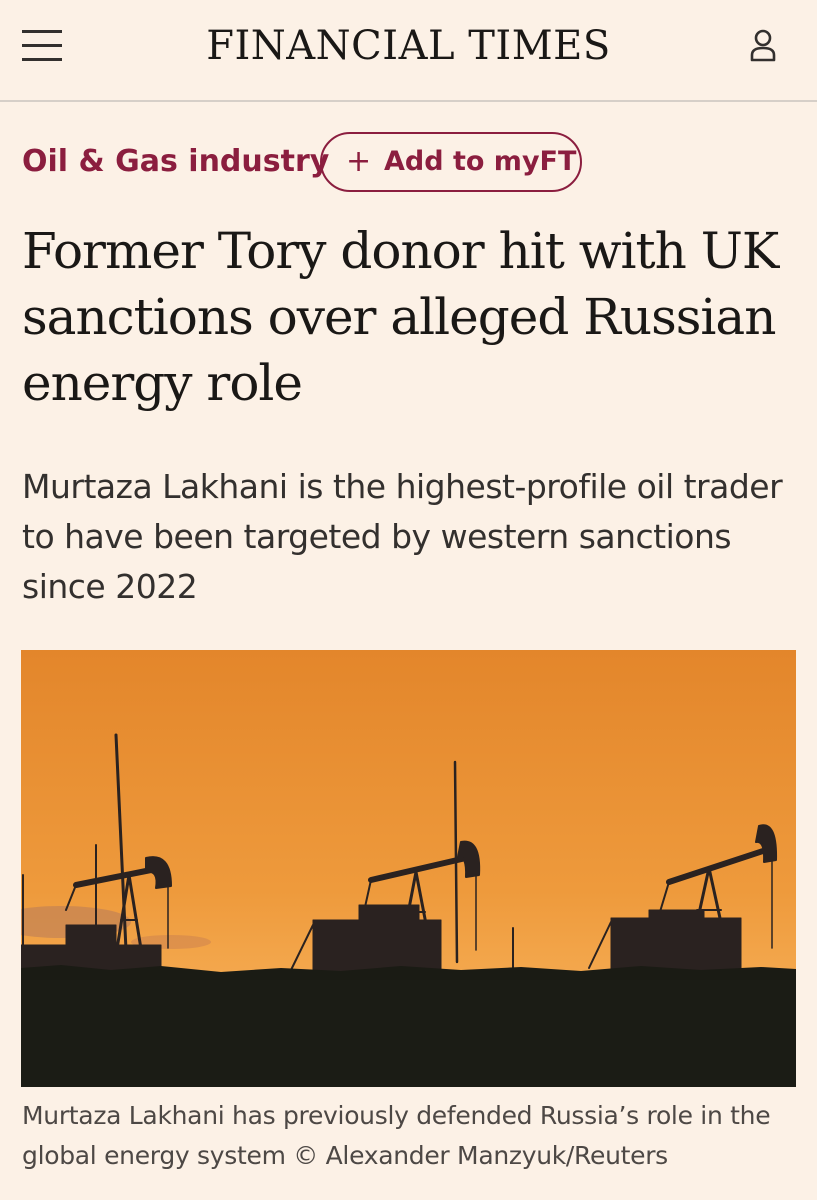  Describe the element at coordinates (42, 46) in the screenshot. I see `hamburger-menu-icon` at that location.